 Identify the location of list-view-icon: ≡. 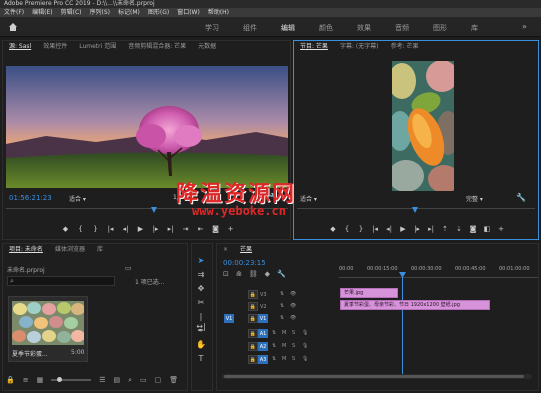
(26, 380).